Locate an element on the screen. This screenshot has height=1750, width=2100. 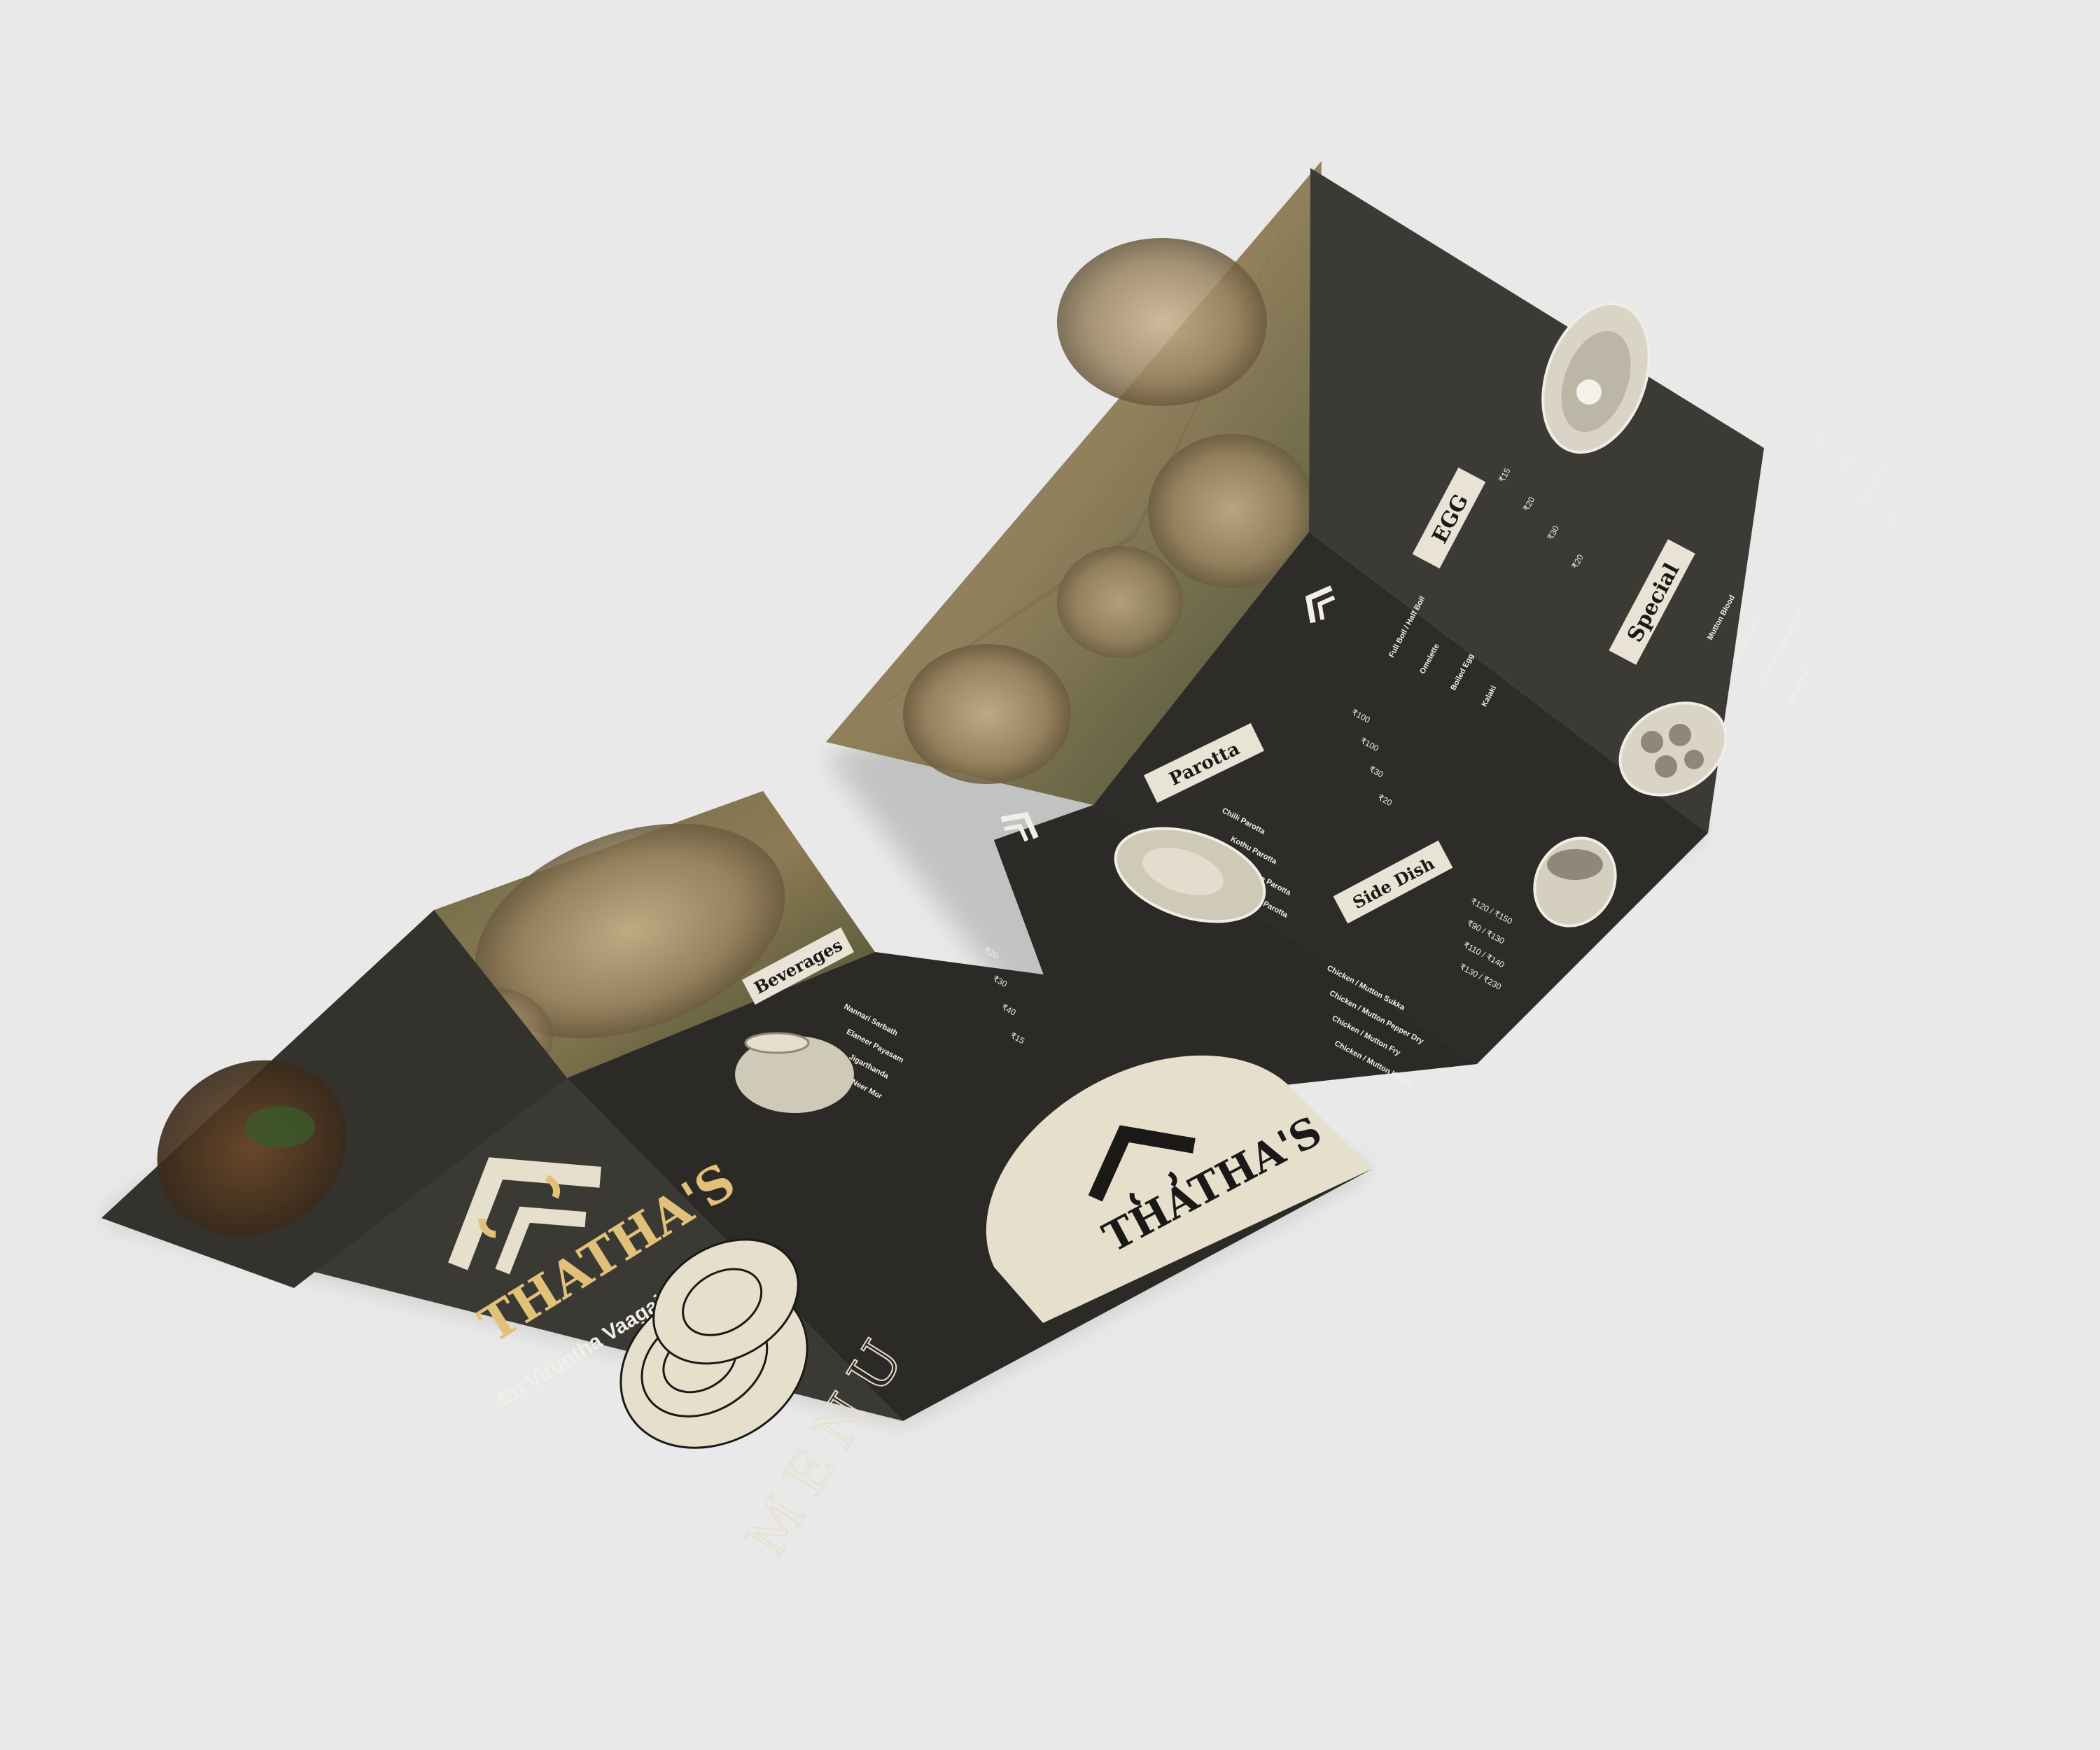
special-price-3: ₹70 / ₹100 is located at coordinates (1873, 484).